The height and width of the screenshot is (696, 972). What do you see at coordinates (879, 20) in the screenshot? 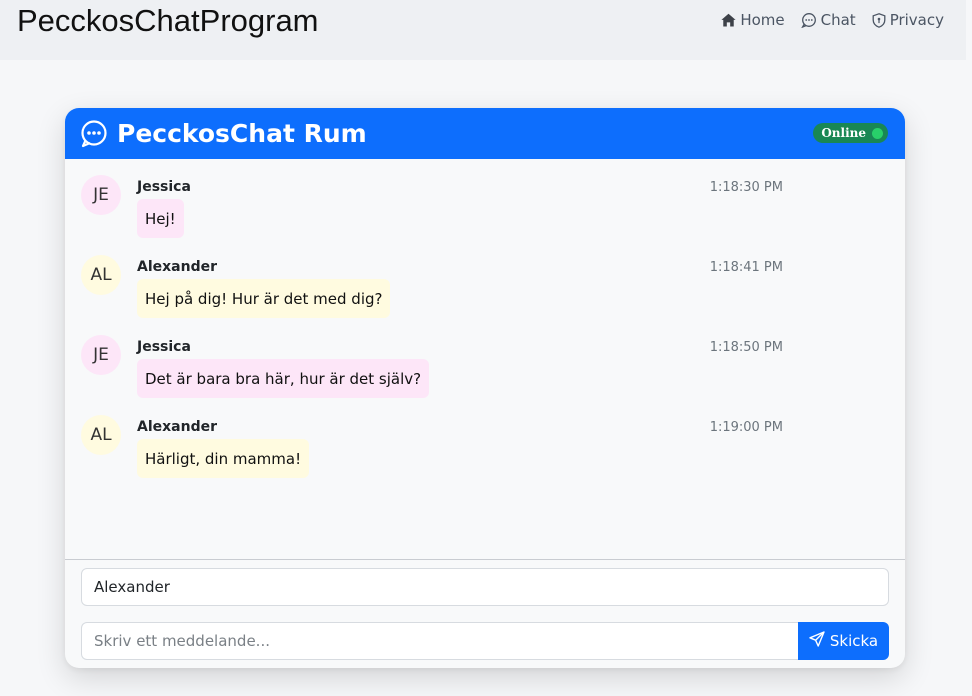
I see `shield-icon` at bounding box center [879, 20].